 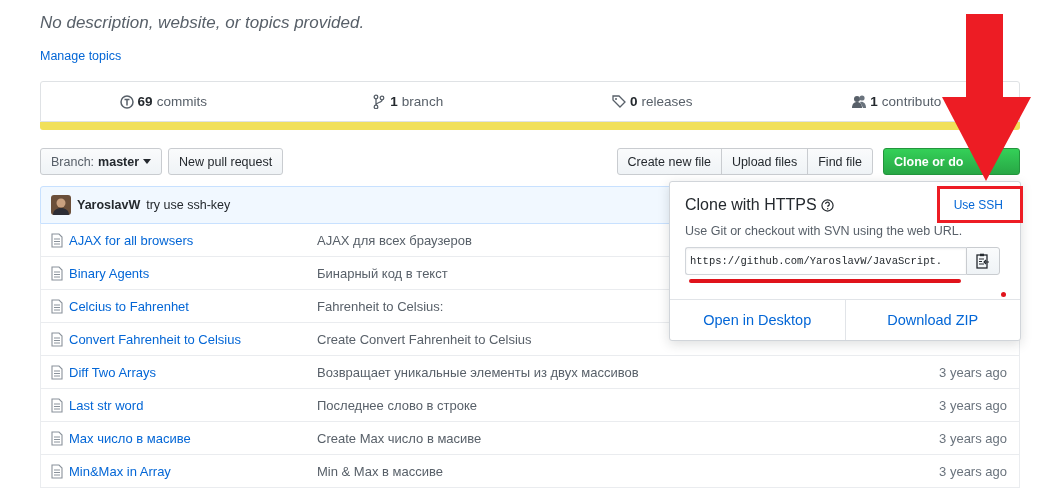 I want to click on stat-link: 1 branch, so click(x=408, y=101).